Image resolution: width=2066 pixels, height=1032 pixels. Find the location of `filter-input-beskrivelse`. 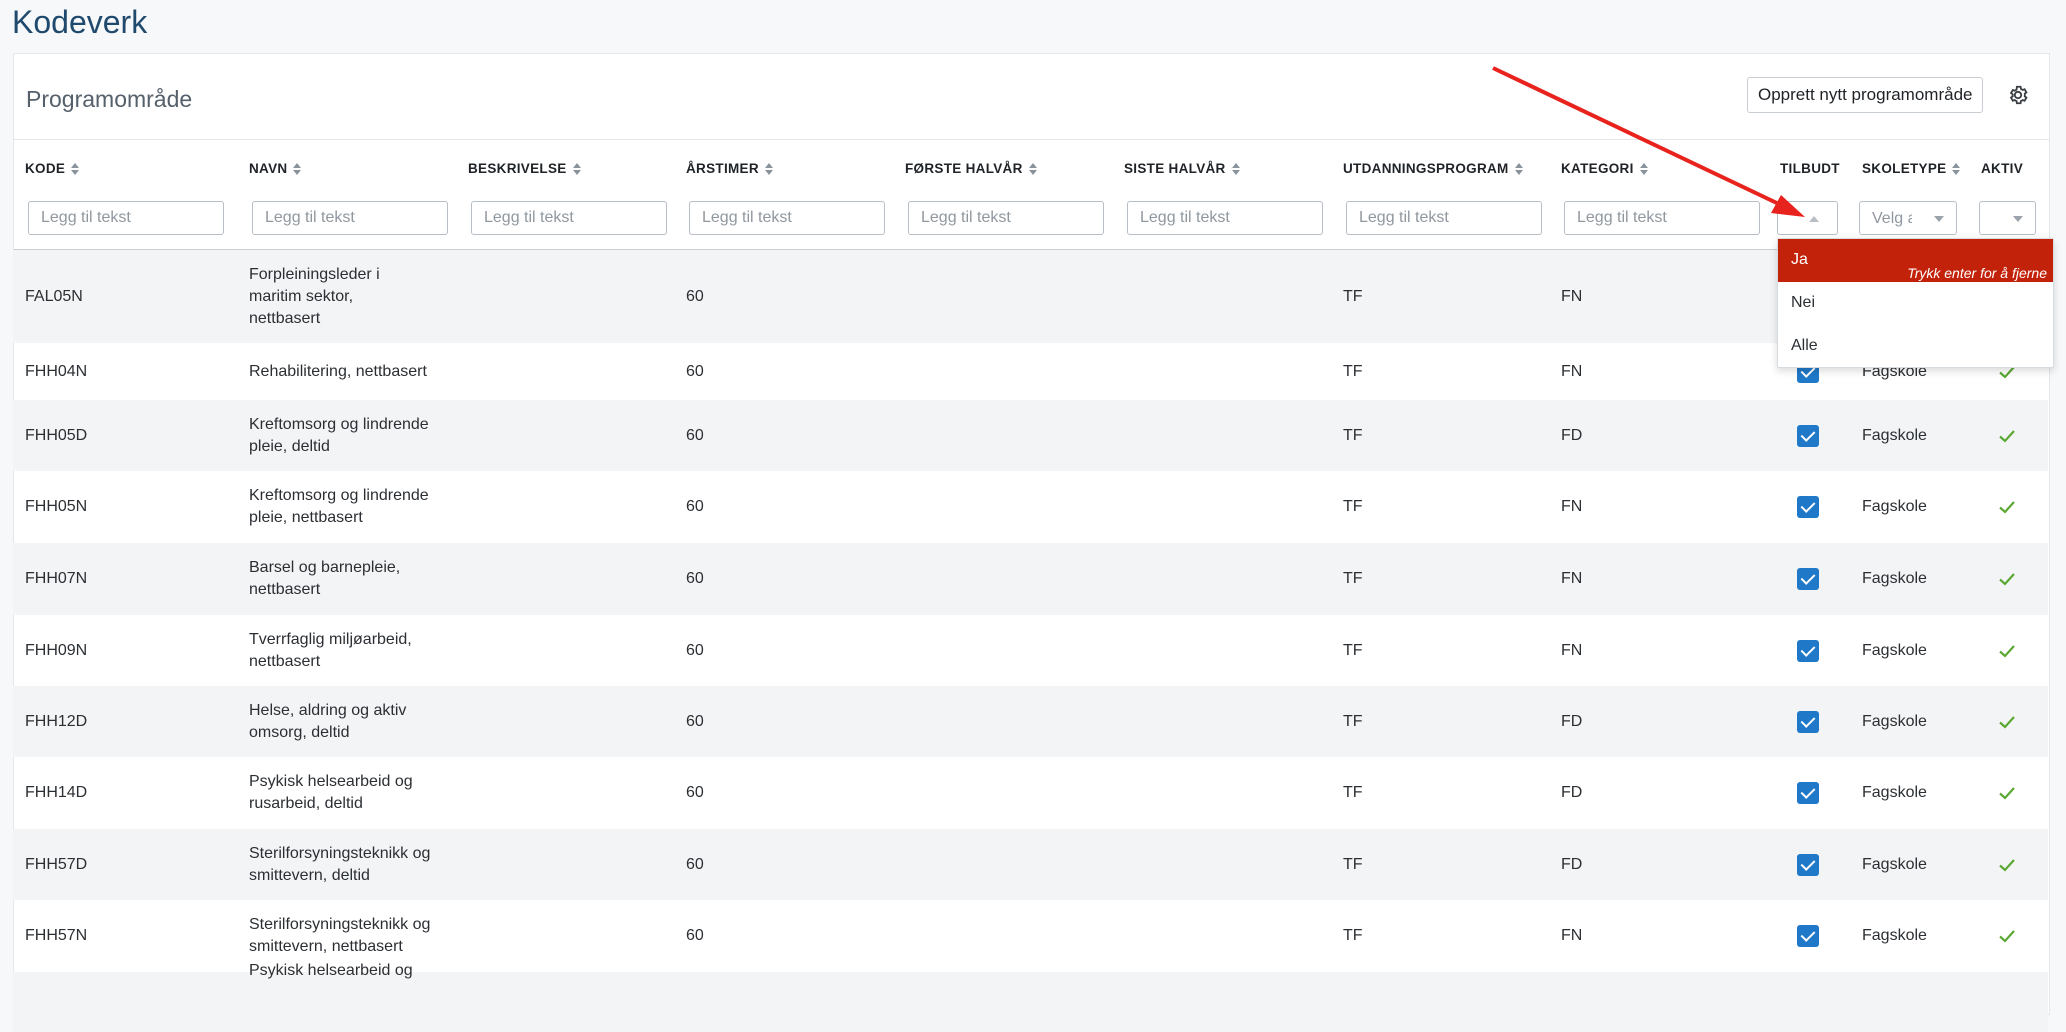

filter-input-beskrivelse is located at coordinates (569, 218).